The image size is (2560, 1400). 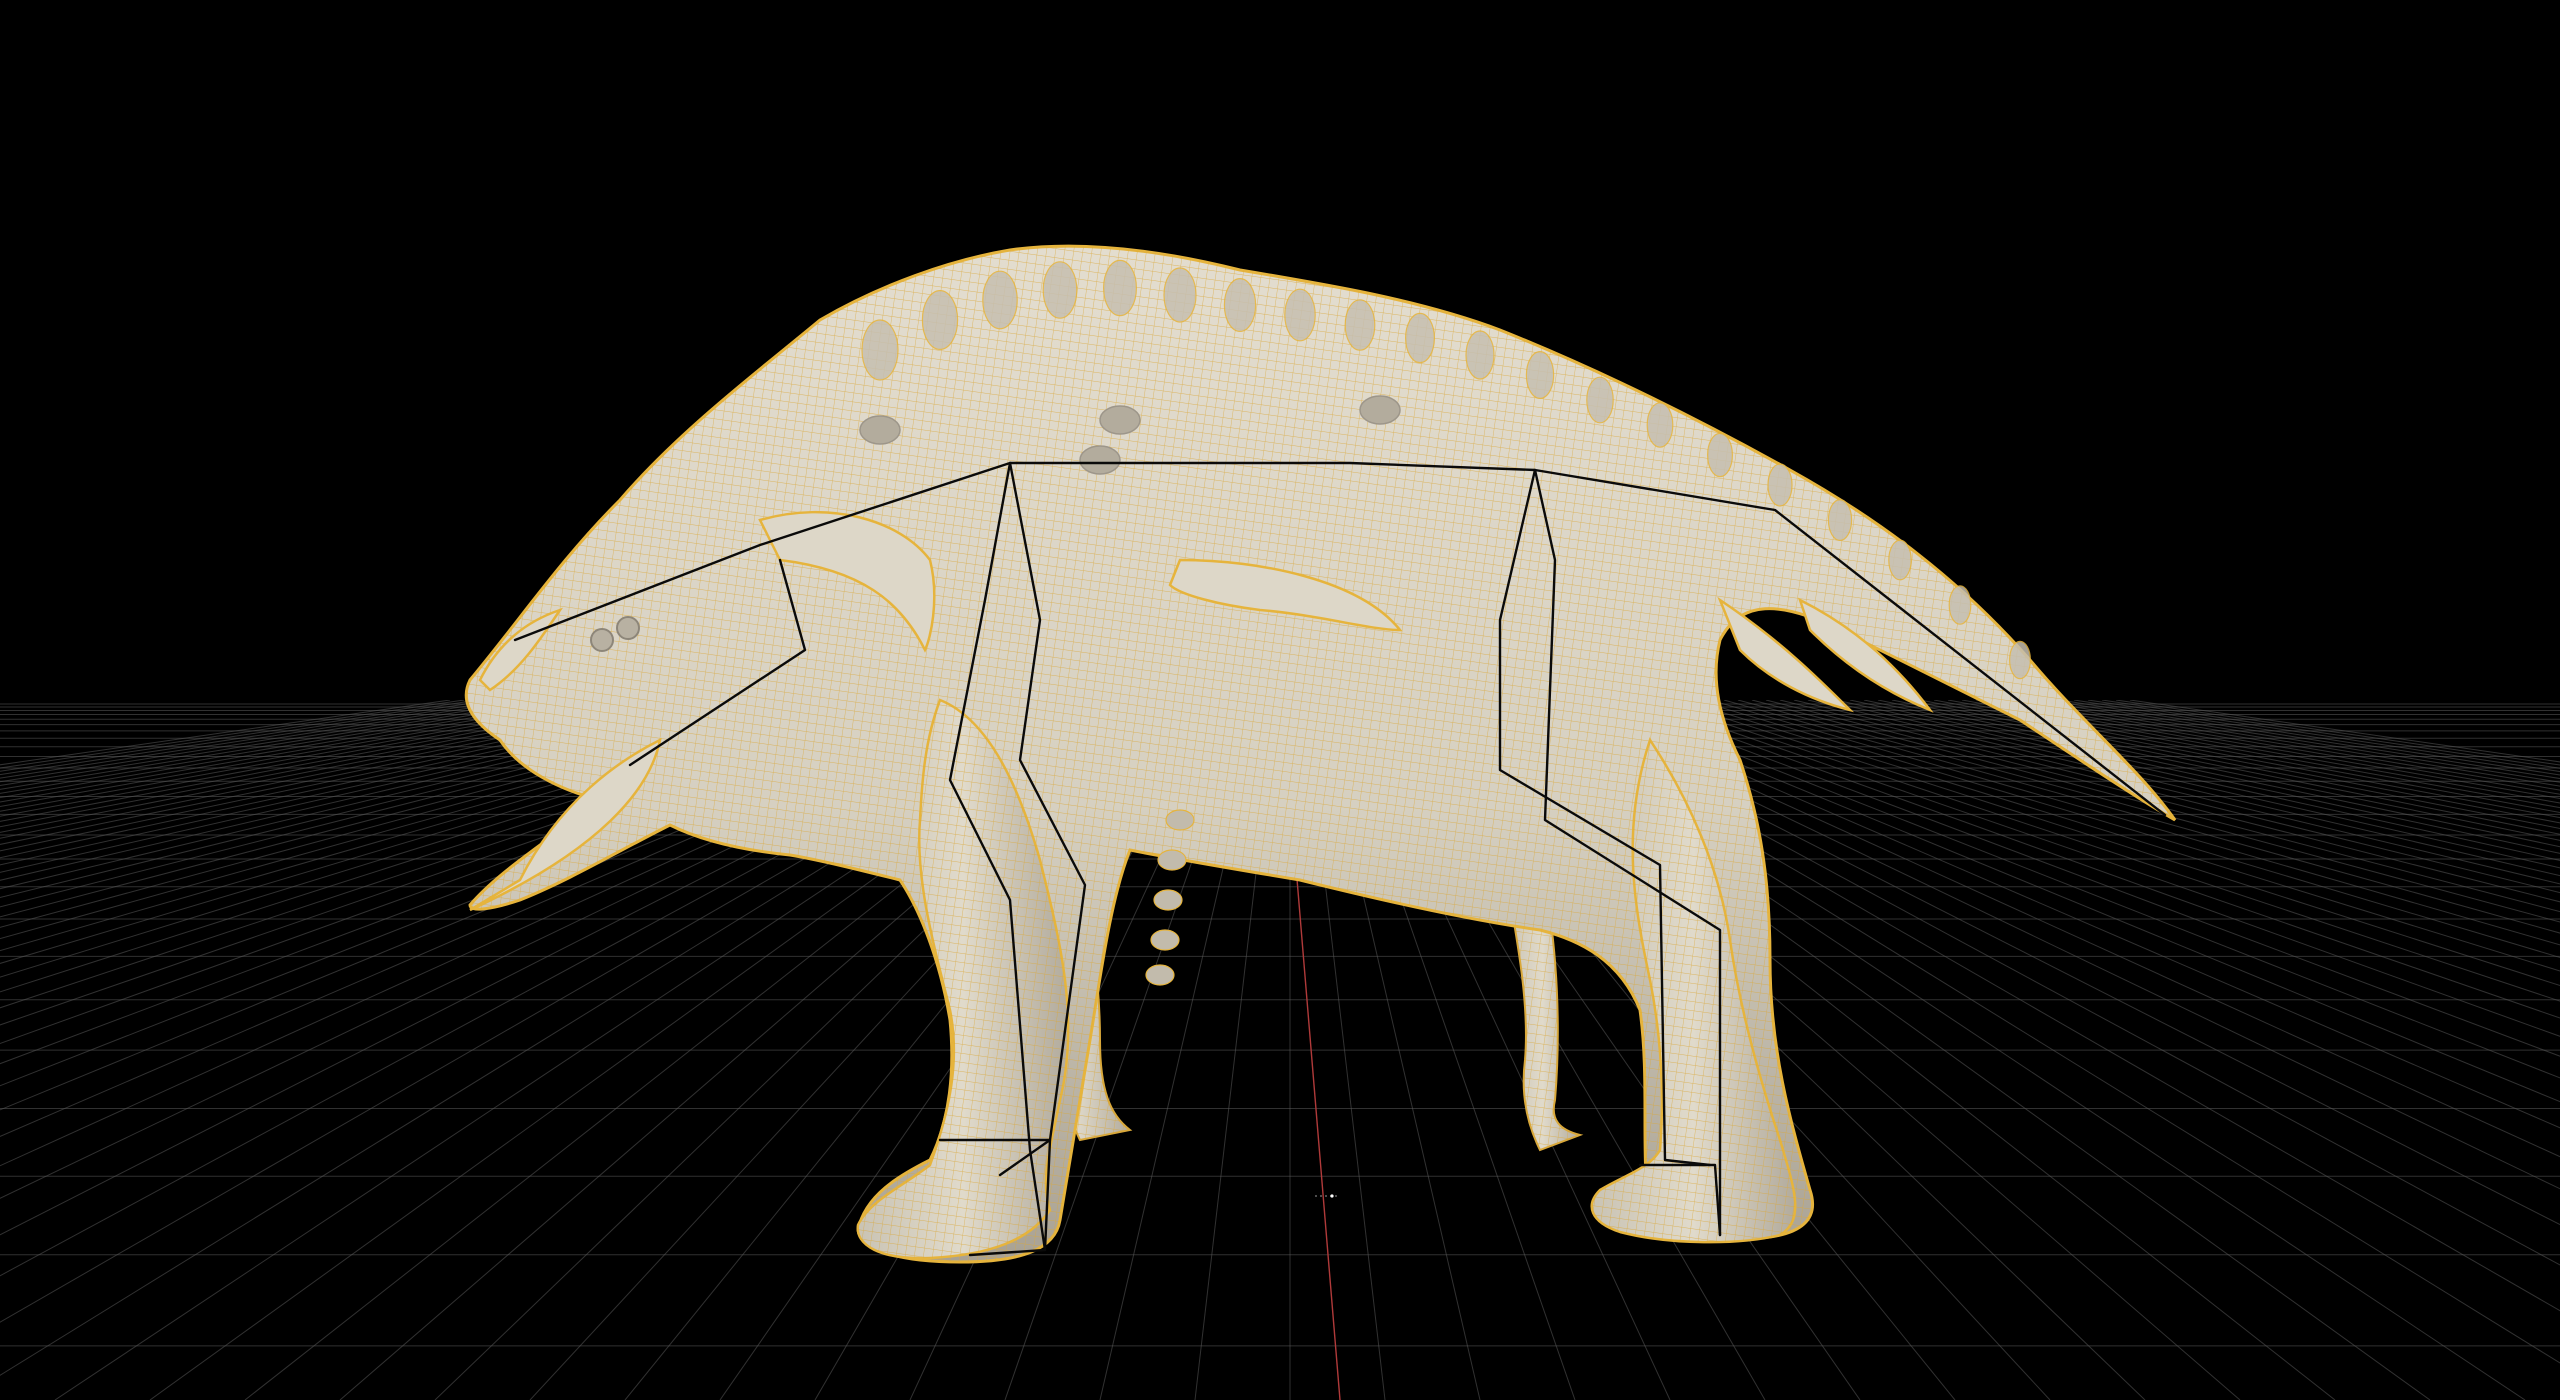 I want to click on eye-socket-left, so click(x=602, y=640).